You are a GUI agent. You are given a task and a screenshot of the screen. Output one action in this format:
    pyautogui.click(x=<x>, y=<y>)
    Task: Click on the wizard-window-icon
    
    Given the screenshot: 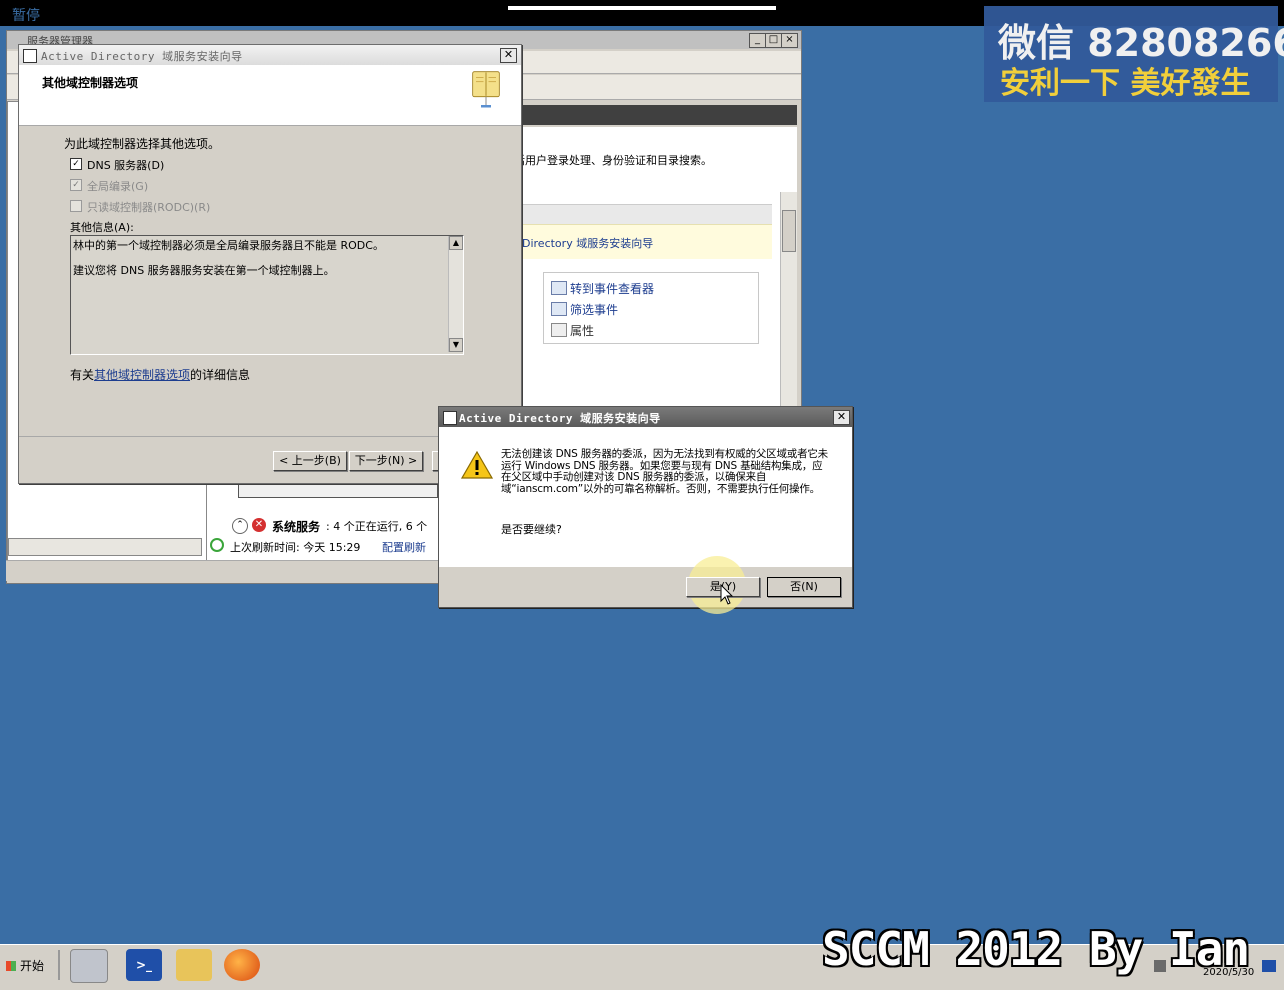 What is the action you would take?
    pyautogui.click(x=30, y=56)
    